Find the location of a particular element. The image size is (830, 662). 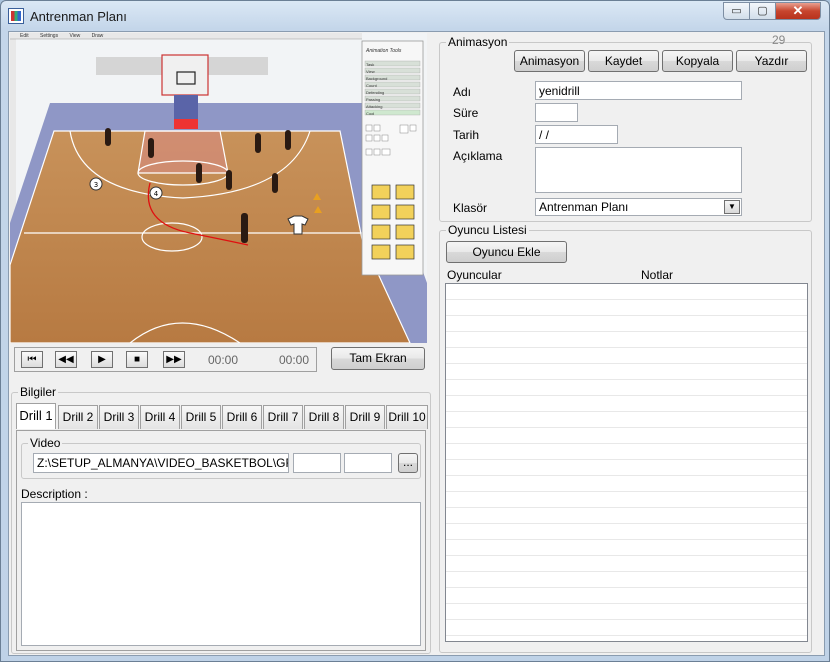

animation-counter: 29 is located at coordinates (779, 40).